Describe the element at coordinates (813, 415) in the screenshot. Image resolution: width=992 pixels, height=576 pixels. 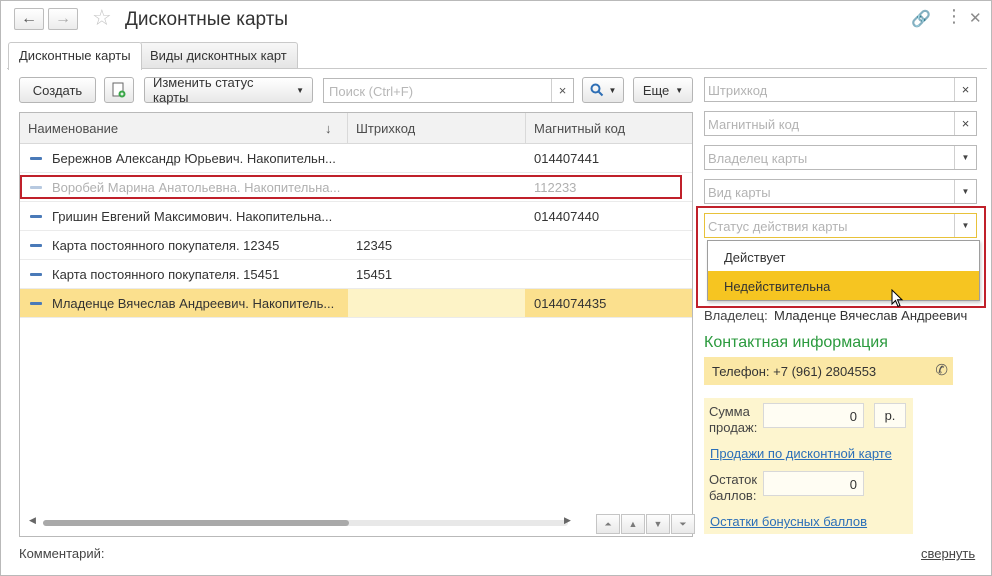
I see `sales-sum-field: 0` at that location.